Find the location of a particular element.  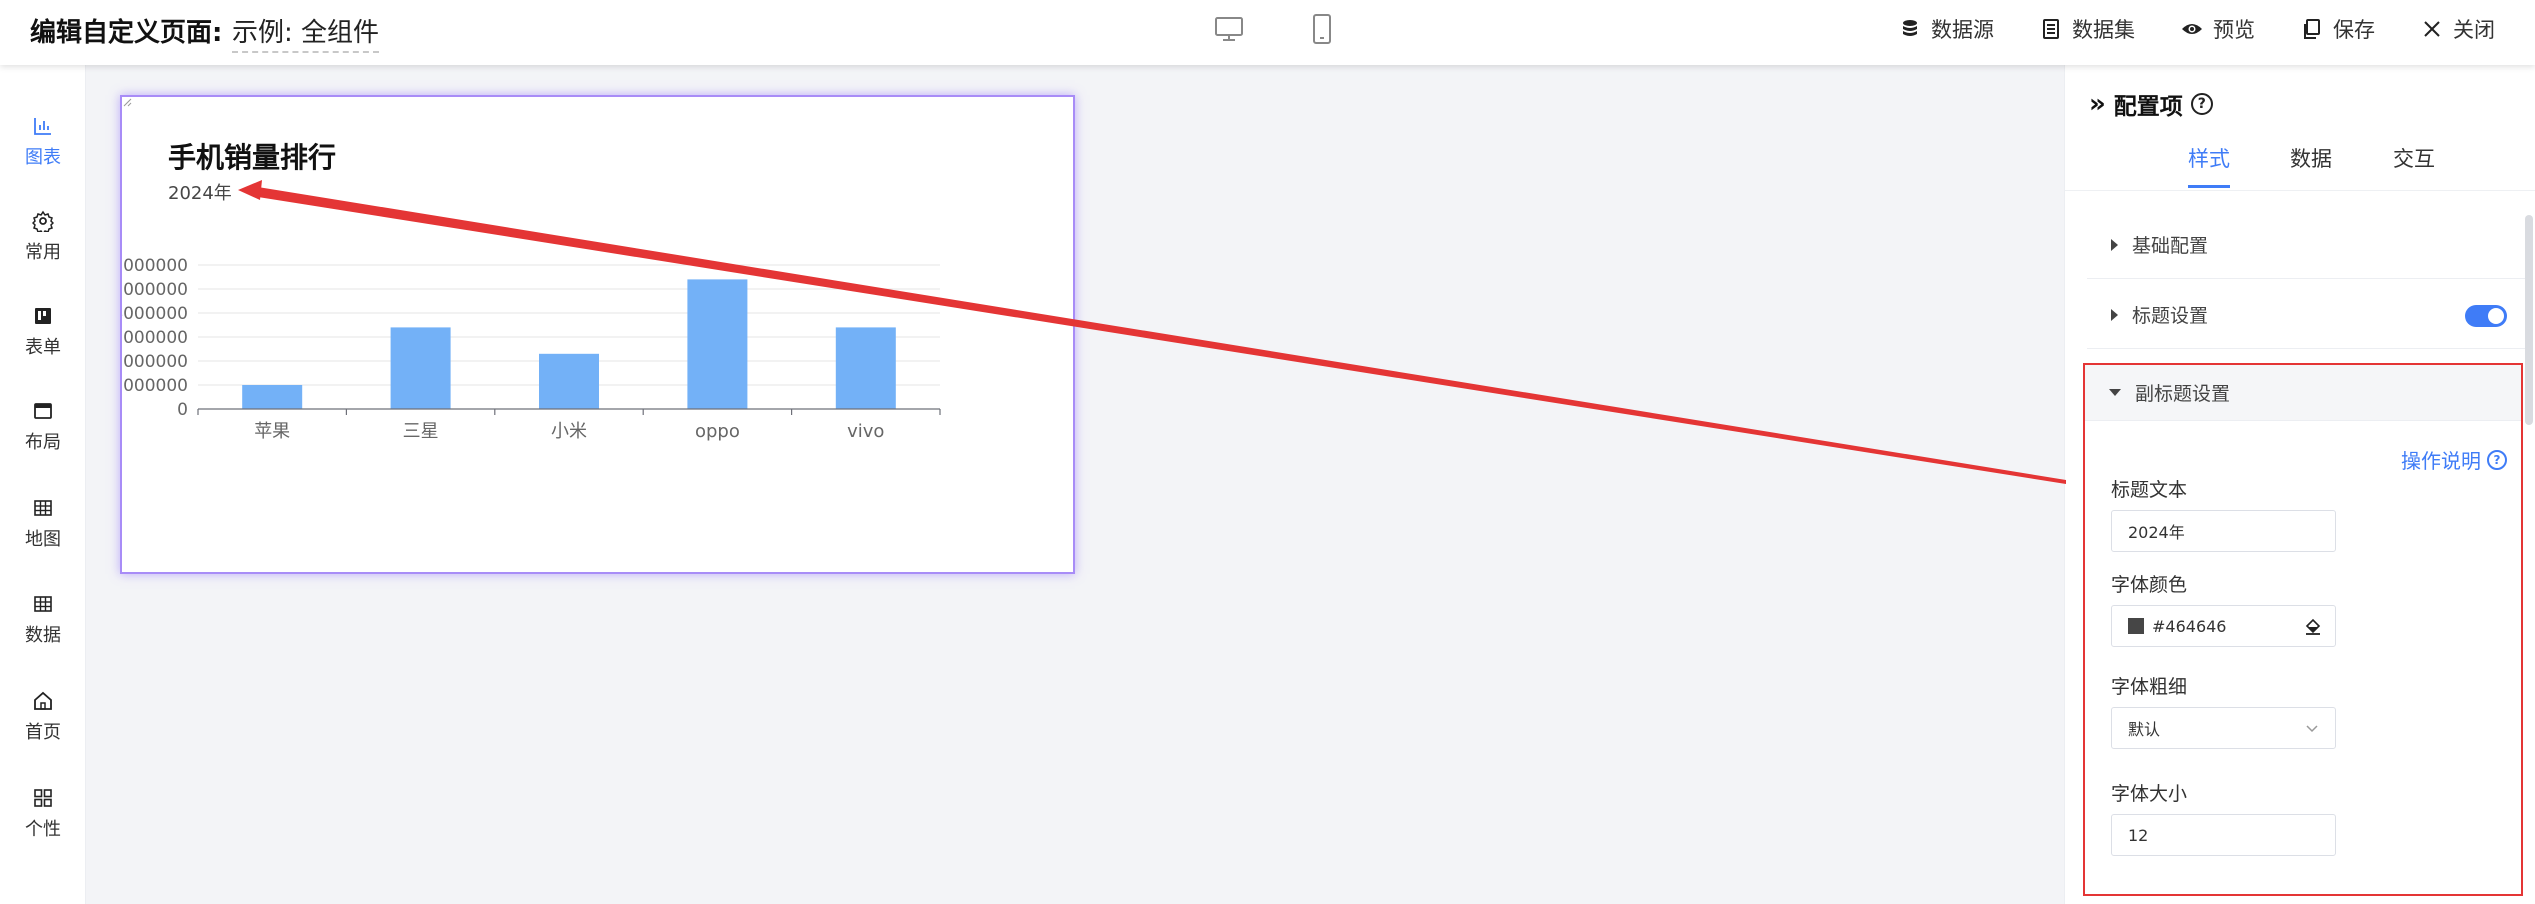

resize-handle-icon is located at coordinates (127, 102).